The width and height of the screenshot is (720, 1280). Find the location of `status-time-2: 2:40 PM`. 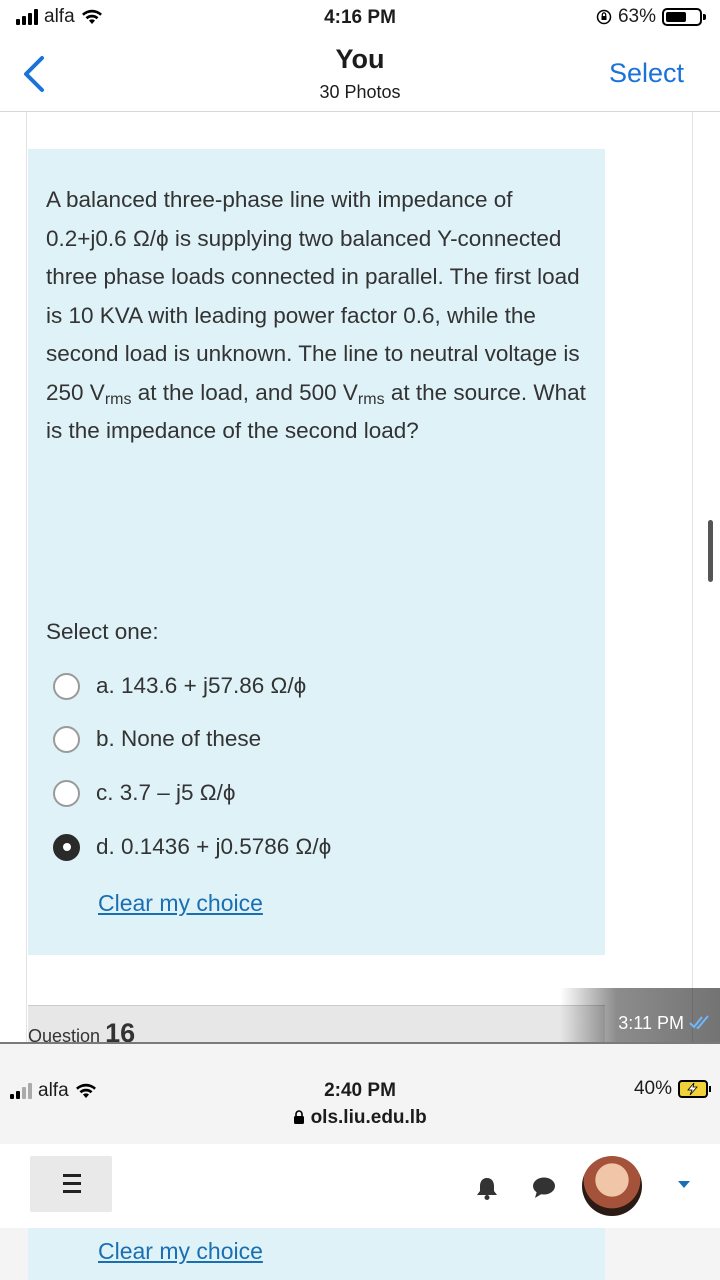

status-time-2: 2:40 PM is located at coordinates (360, 1090).